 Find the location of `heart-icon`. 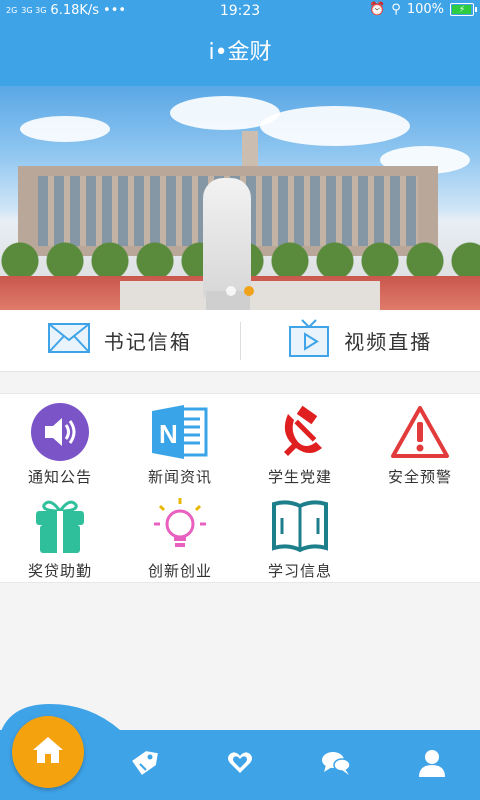

heart-icon is located at coordinates (240, 765).